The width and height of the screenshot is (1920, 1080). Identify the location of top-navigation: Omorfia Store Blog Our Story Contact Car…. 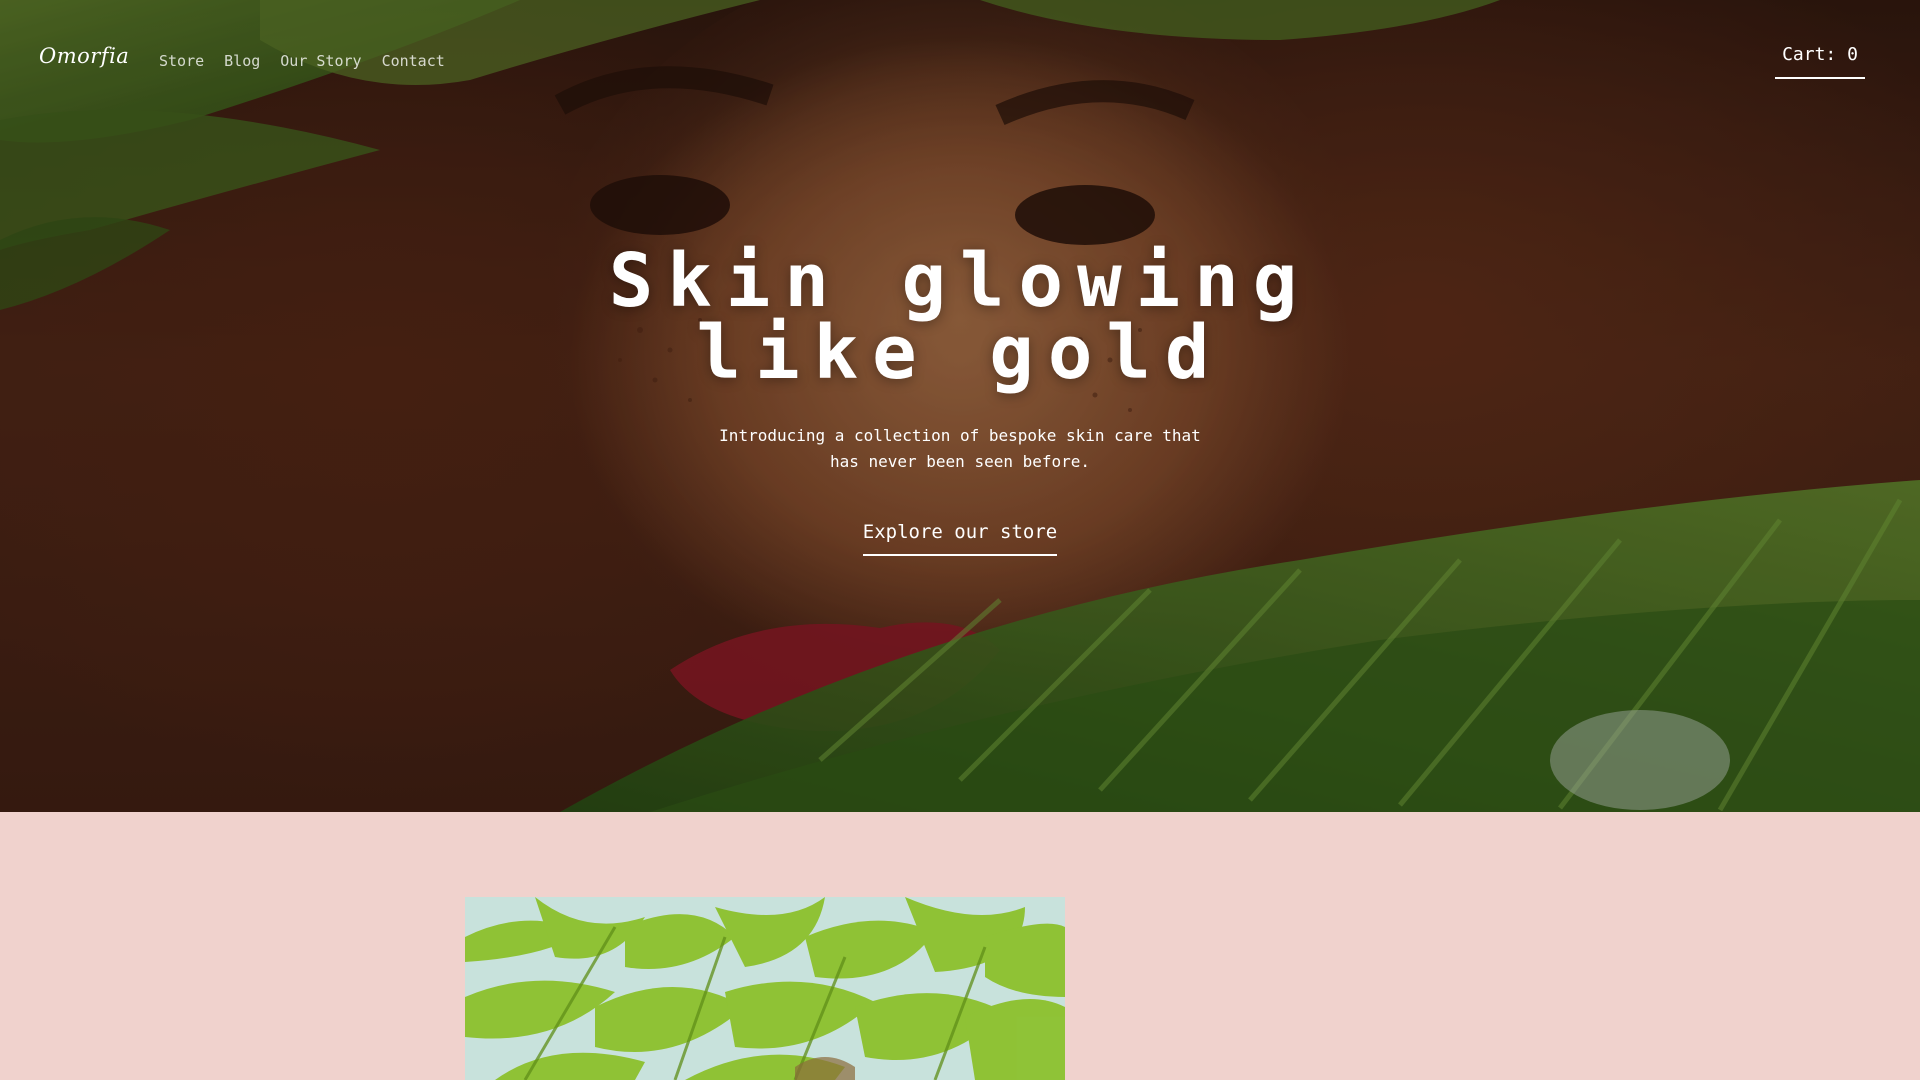
(960, 60).